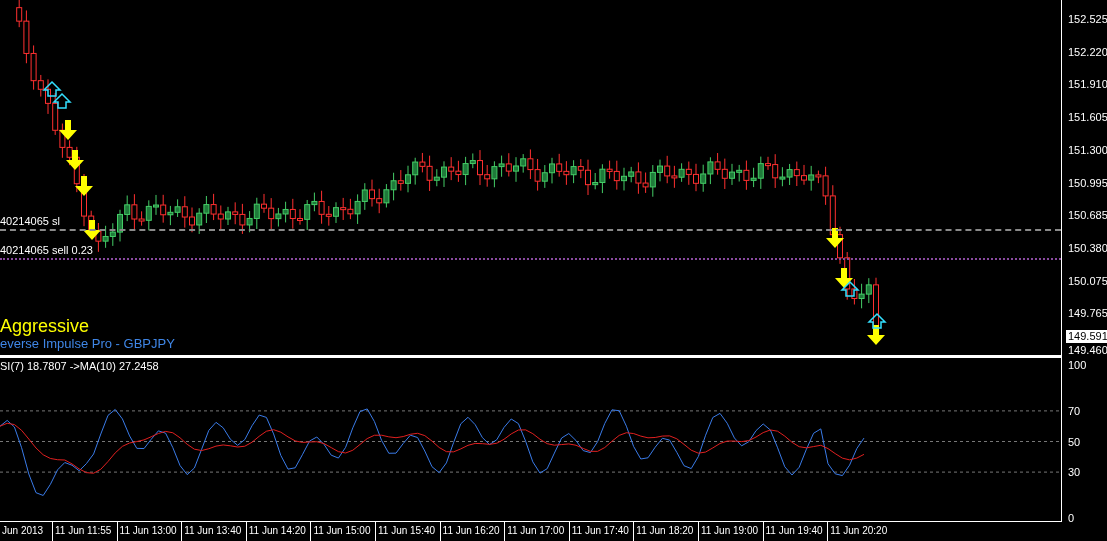  What do you see at coordinates (1074, 473) in the screenshot?
I see `oscillator-tick: 30` at bounding box center [1074, 473].